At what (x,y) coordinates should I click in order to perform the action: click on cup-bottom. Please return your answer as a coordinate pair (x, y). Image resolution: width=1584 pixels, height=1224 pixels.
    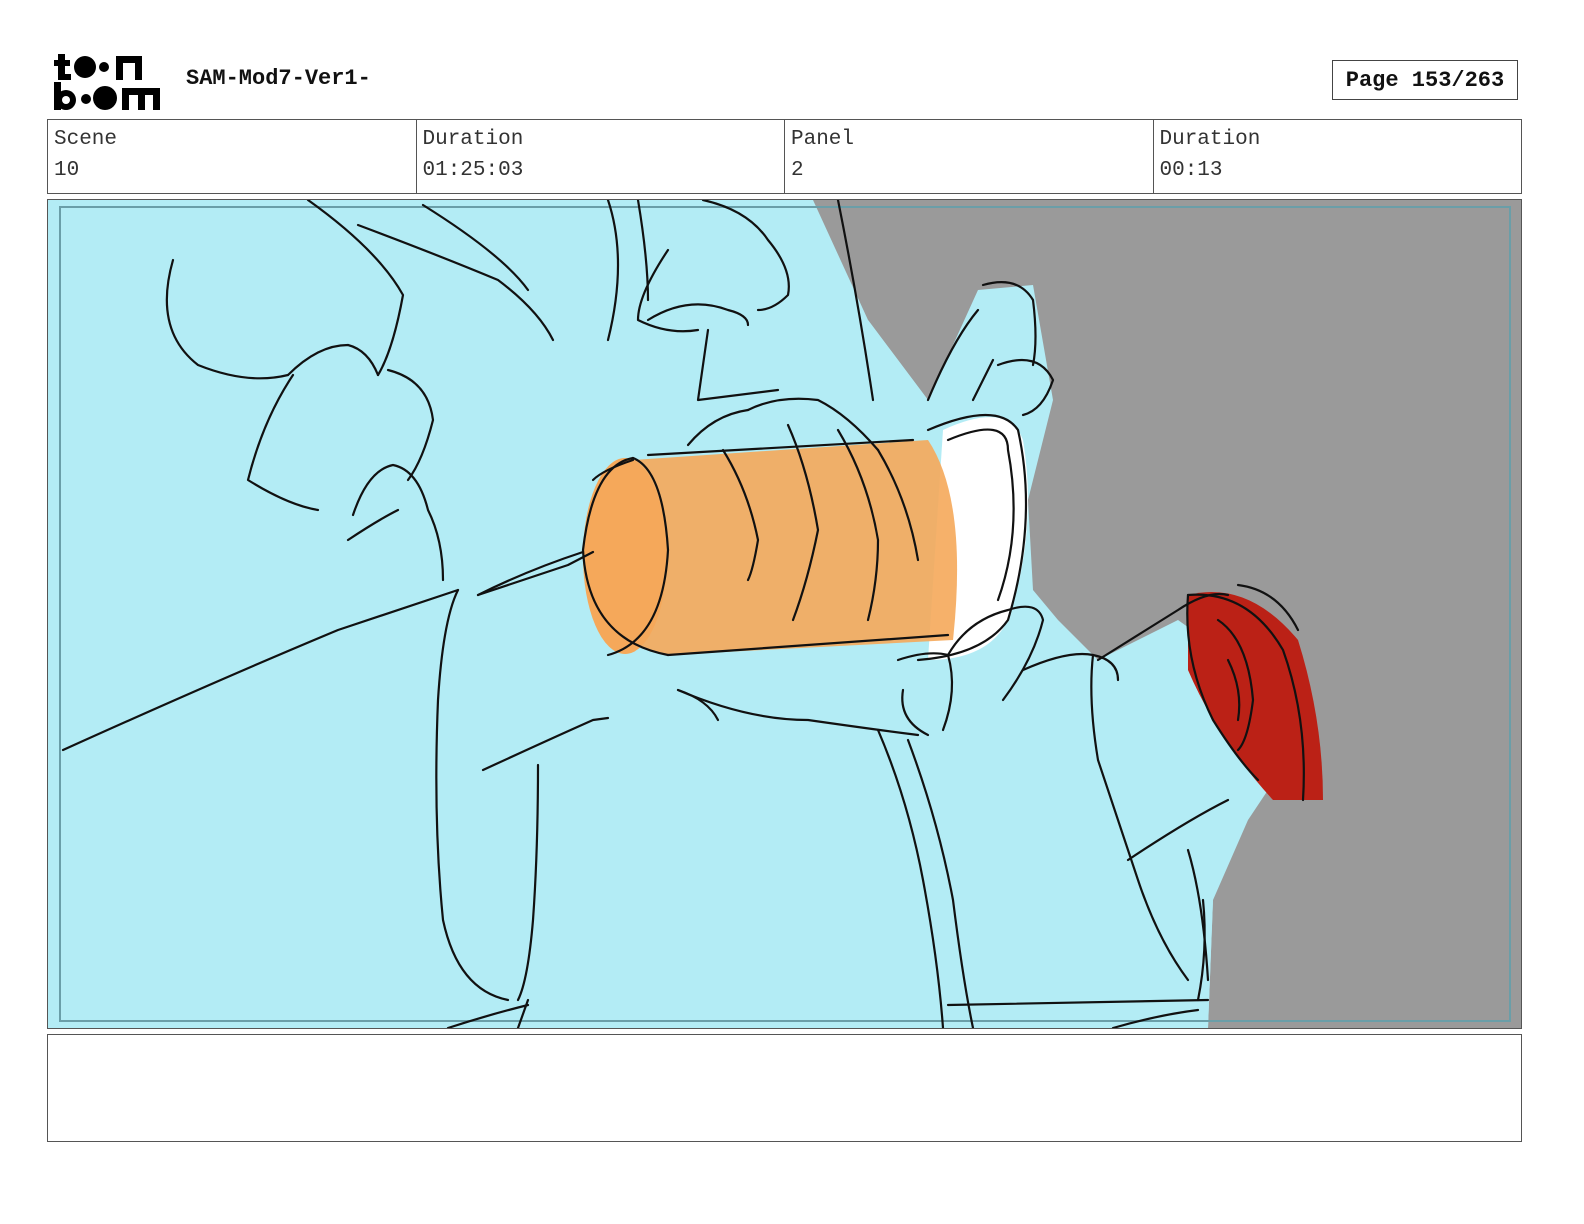
    Looking at the image, I should click on (625, 556).